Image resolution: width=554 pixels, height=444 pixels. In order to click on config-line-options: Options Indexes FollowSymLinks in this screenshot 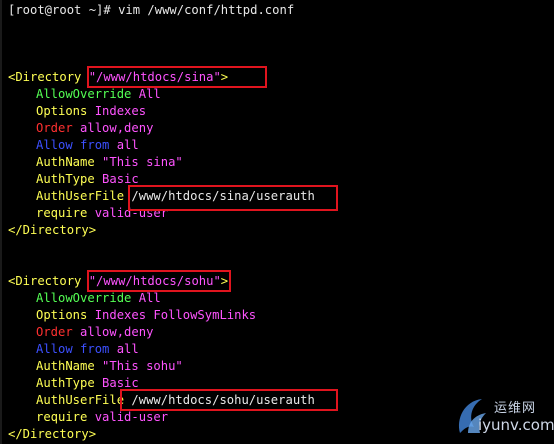, I will do `click(132, 315)`.